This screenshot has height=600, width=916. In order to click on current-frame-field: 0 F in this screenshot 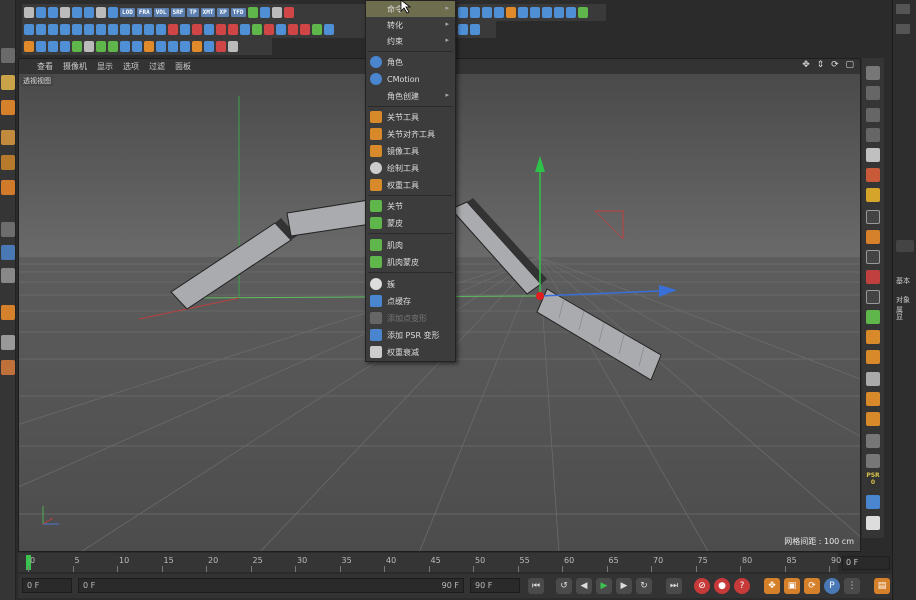, I will do `click(866, 563)`.